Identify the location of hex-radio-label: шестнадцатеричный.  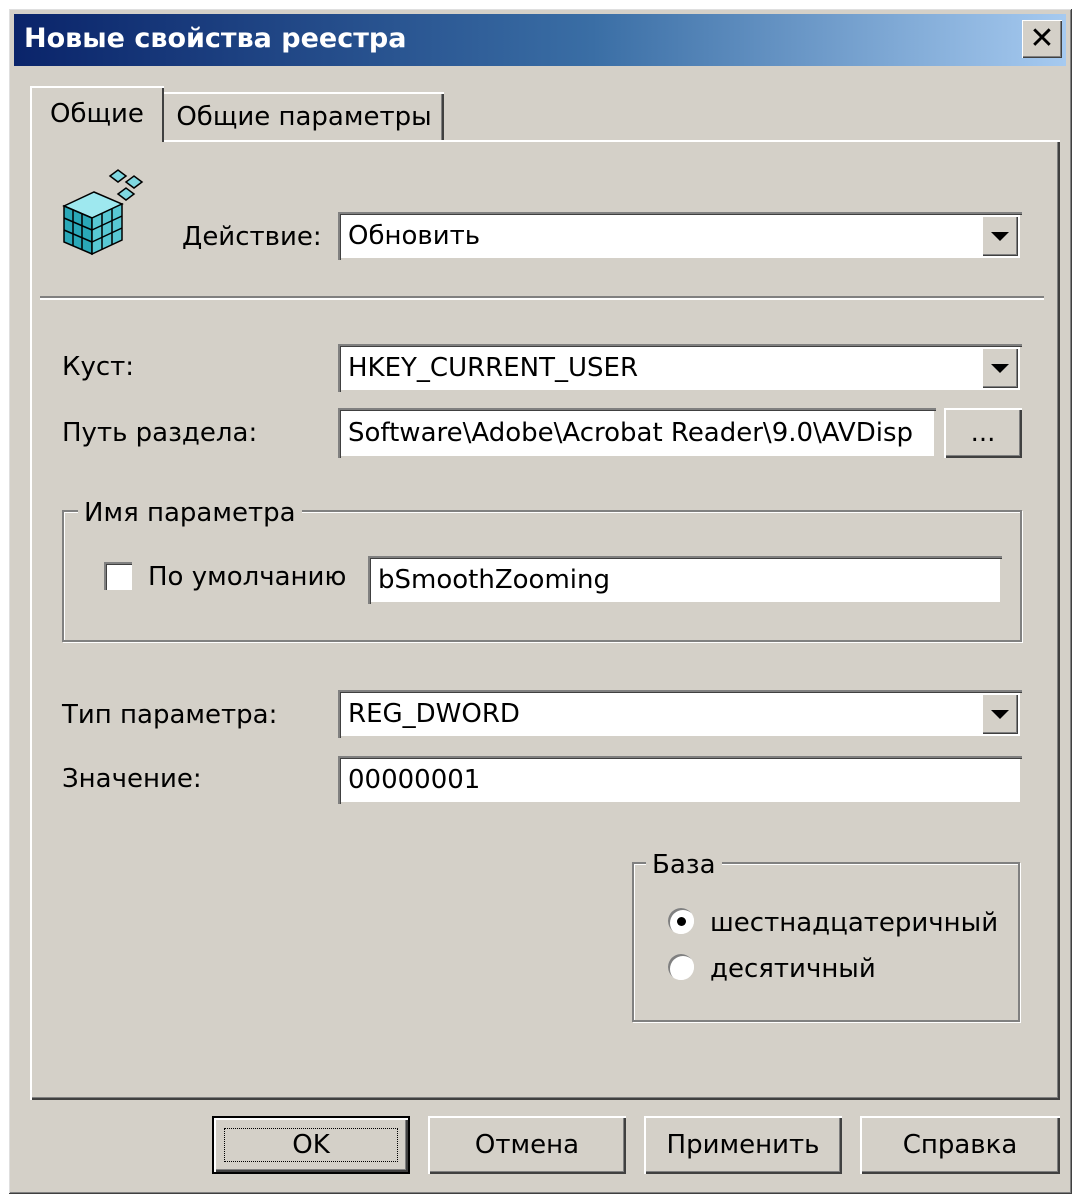
(854, 923).